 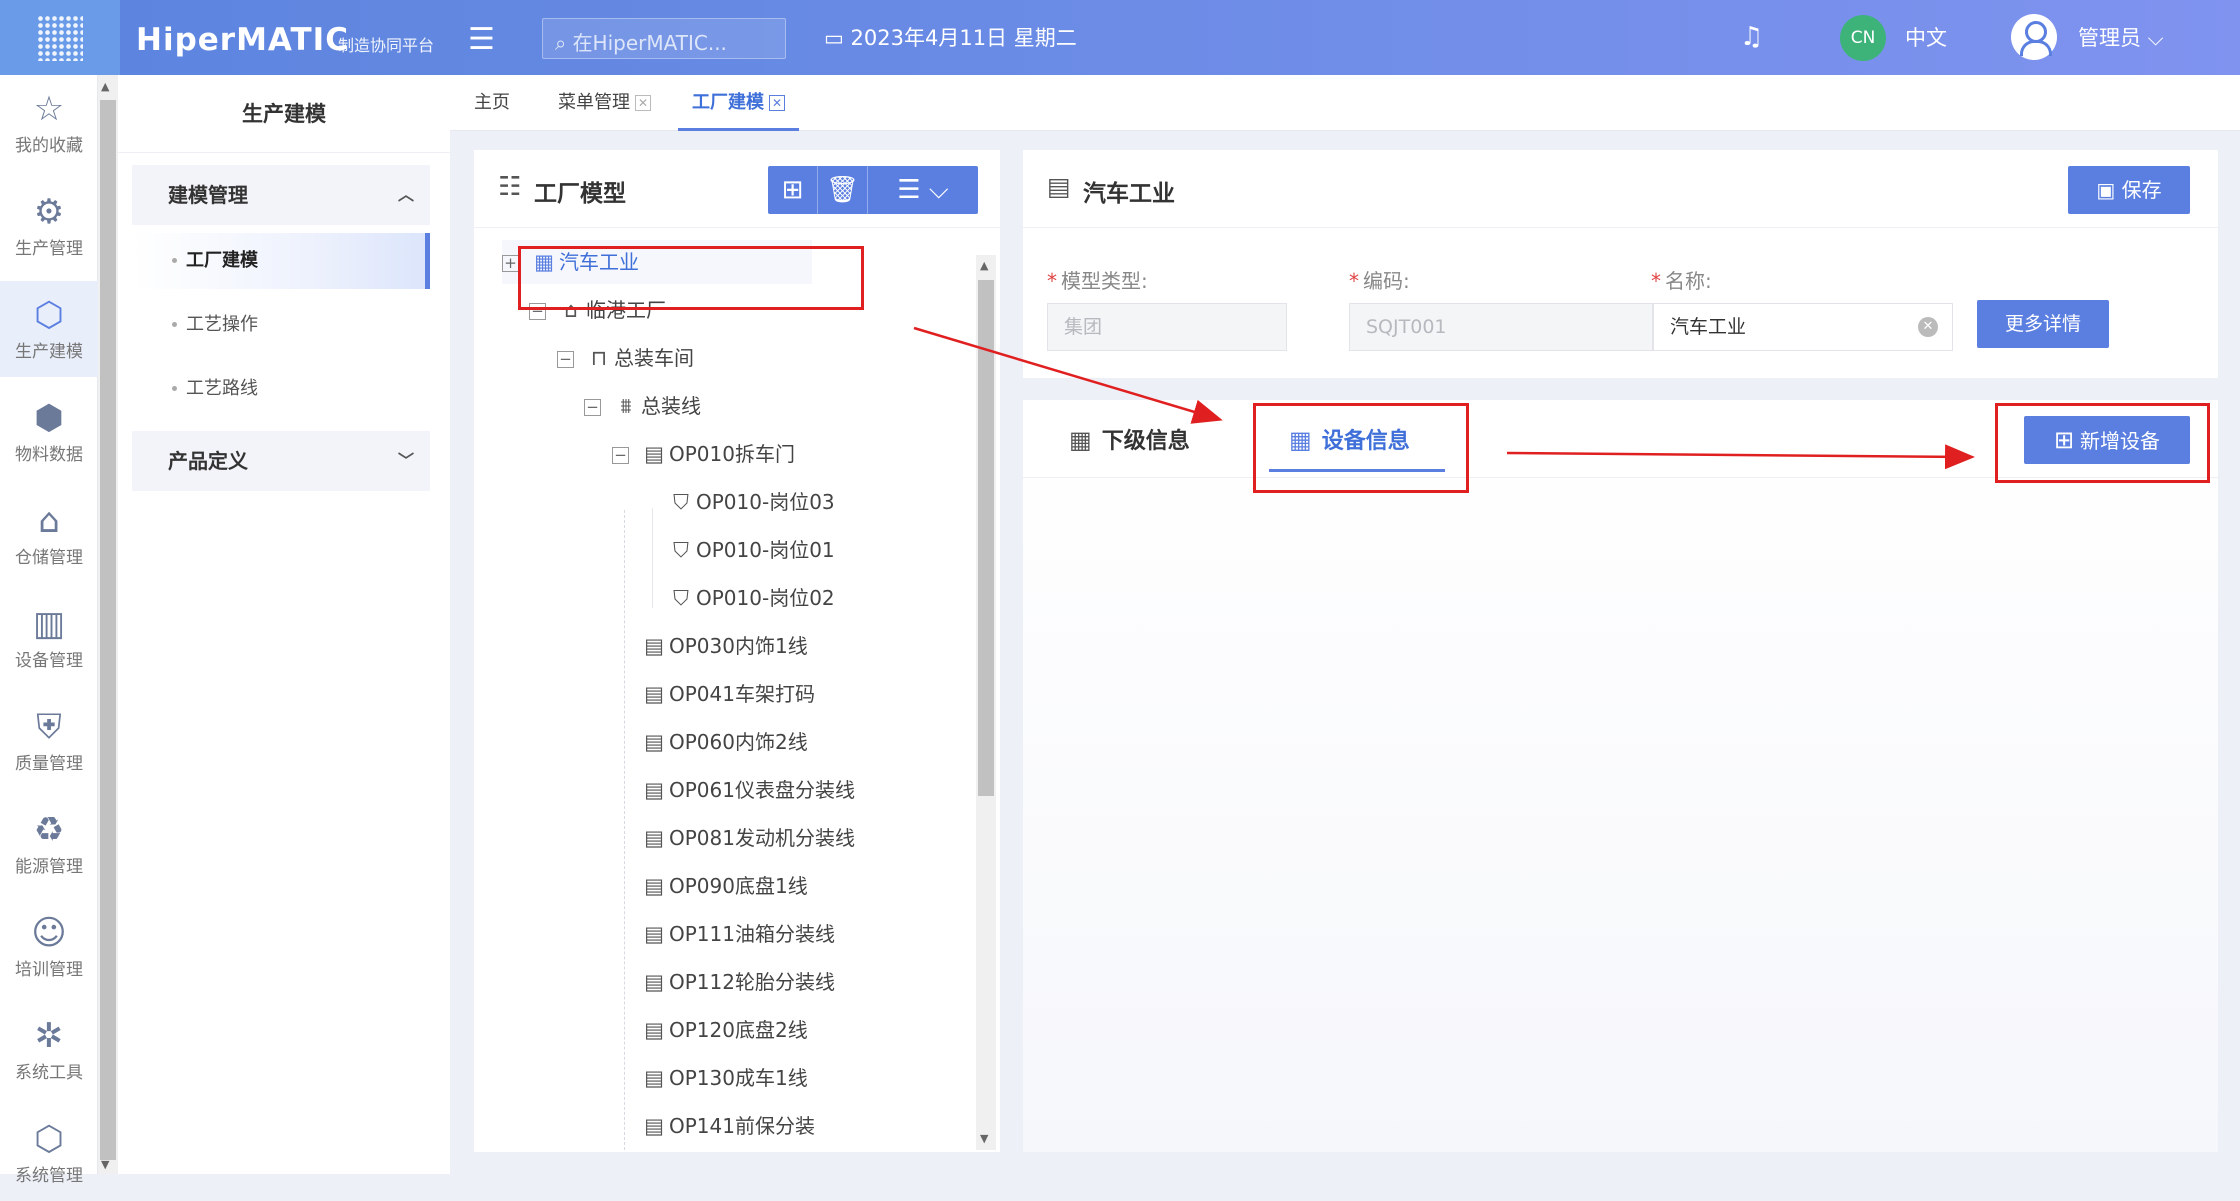 What do you see at coordinates (1379, 279) in the screenshot?
I see `code-label: * 编码:` at bounding box center [1379, 279].